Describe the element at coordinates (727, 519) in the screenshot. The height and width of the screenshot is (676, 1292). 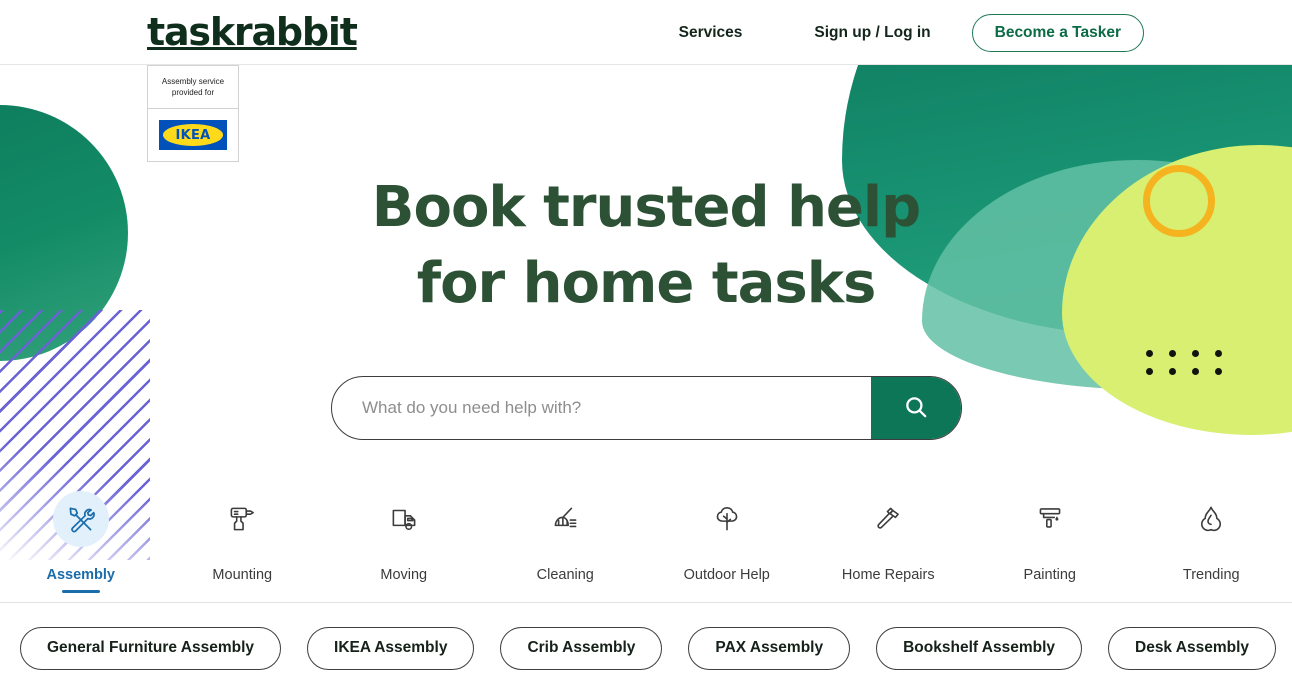
I see `tree-icon` at that location.